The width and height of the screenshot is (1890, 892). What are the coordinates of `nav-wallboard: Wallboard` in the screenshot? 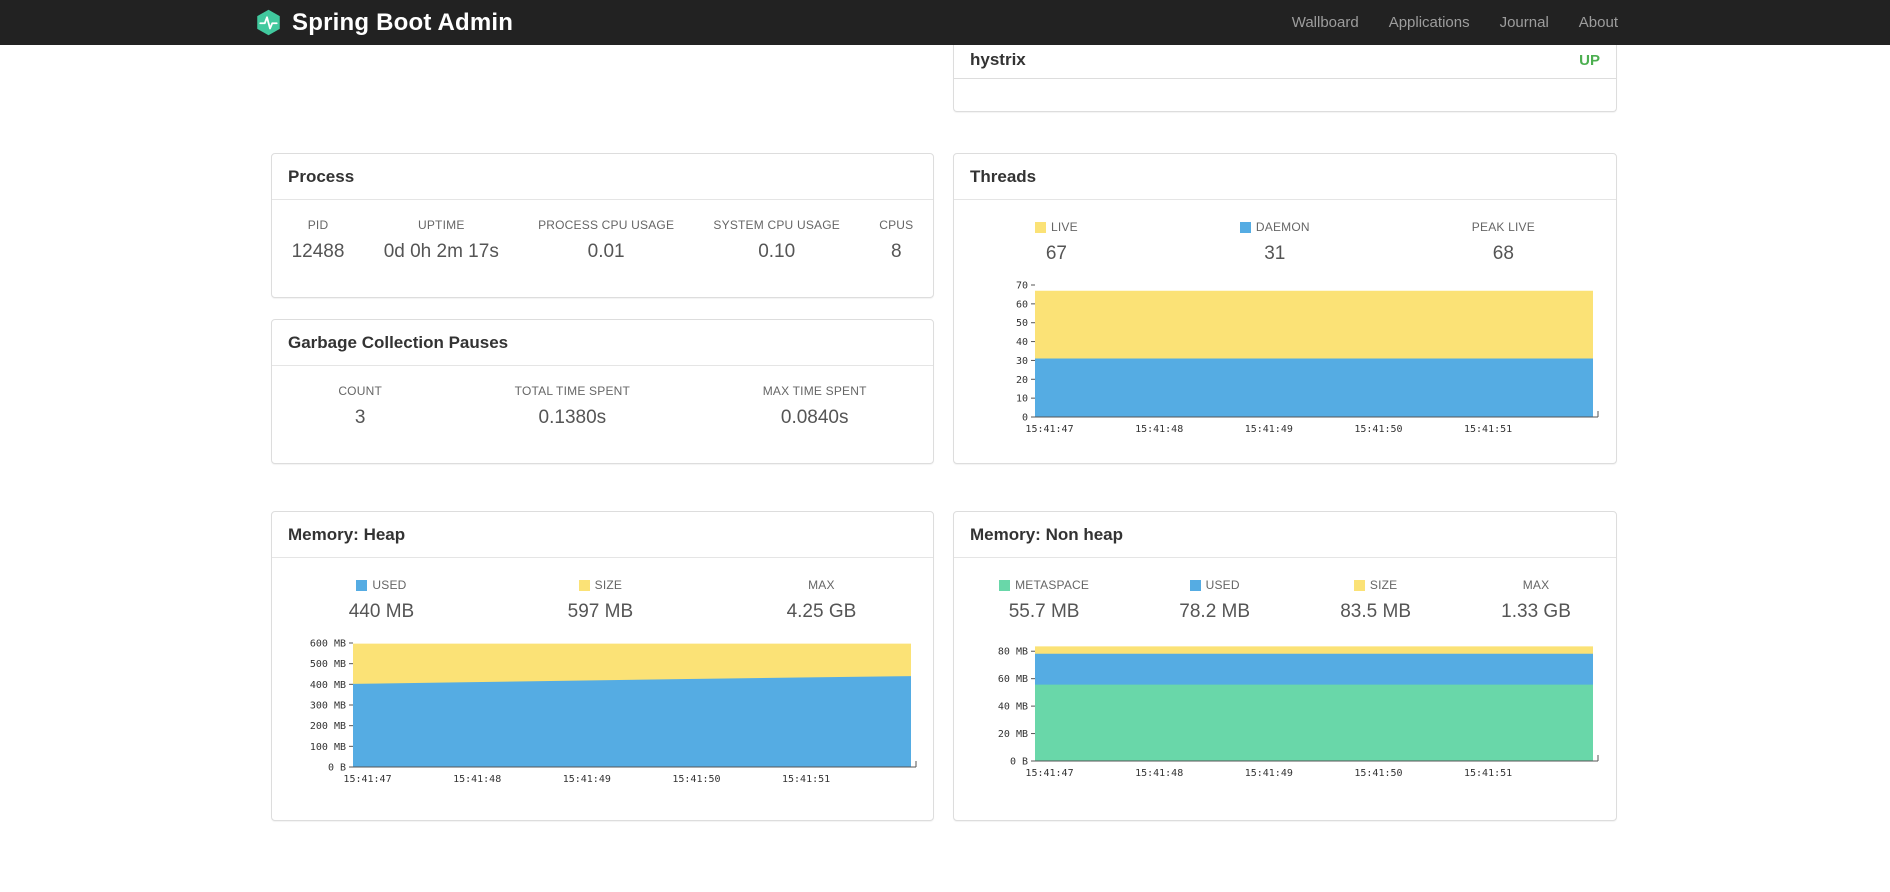 It's located at (1325, 22).